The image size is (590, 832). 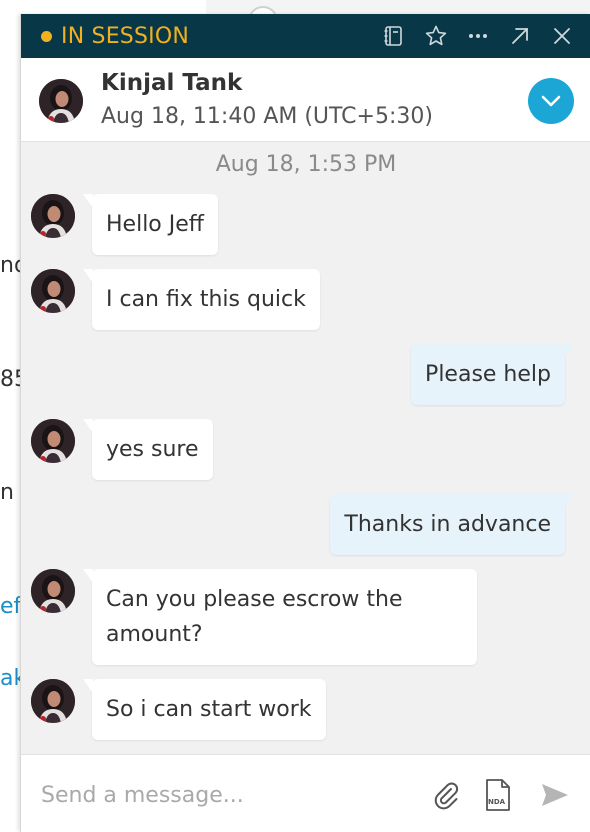 What do you see at coordinates (231, 795) in the screenshot?
I see `message-input` at bounding box center [231, 795].